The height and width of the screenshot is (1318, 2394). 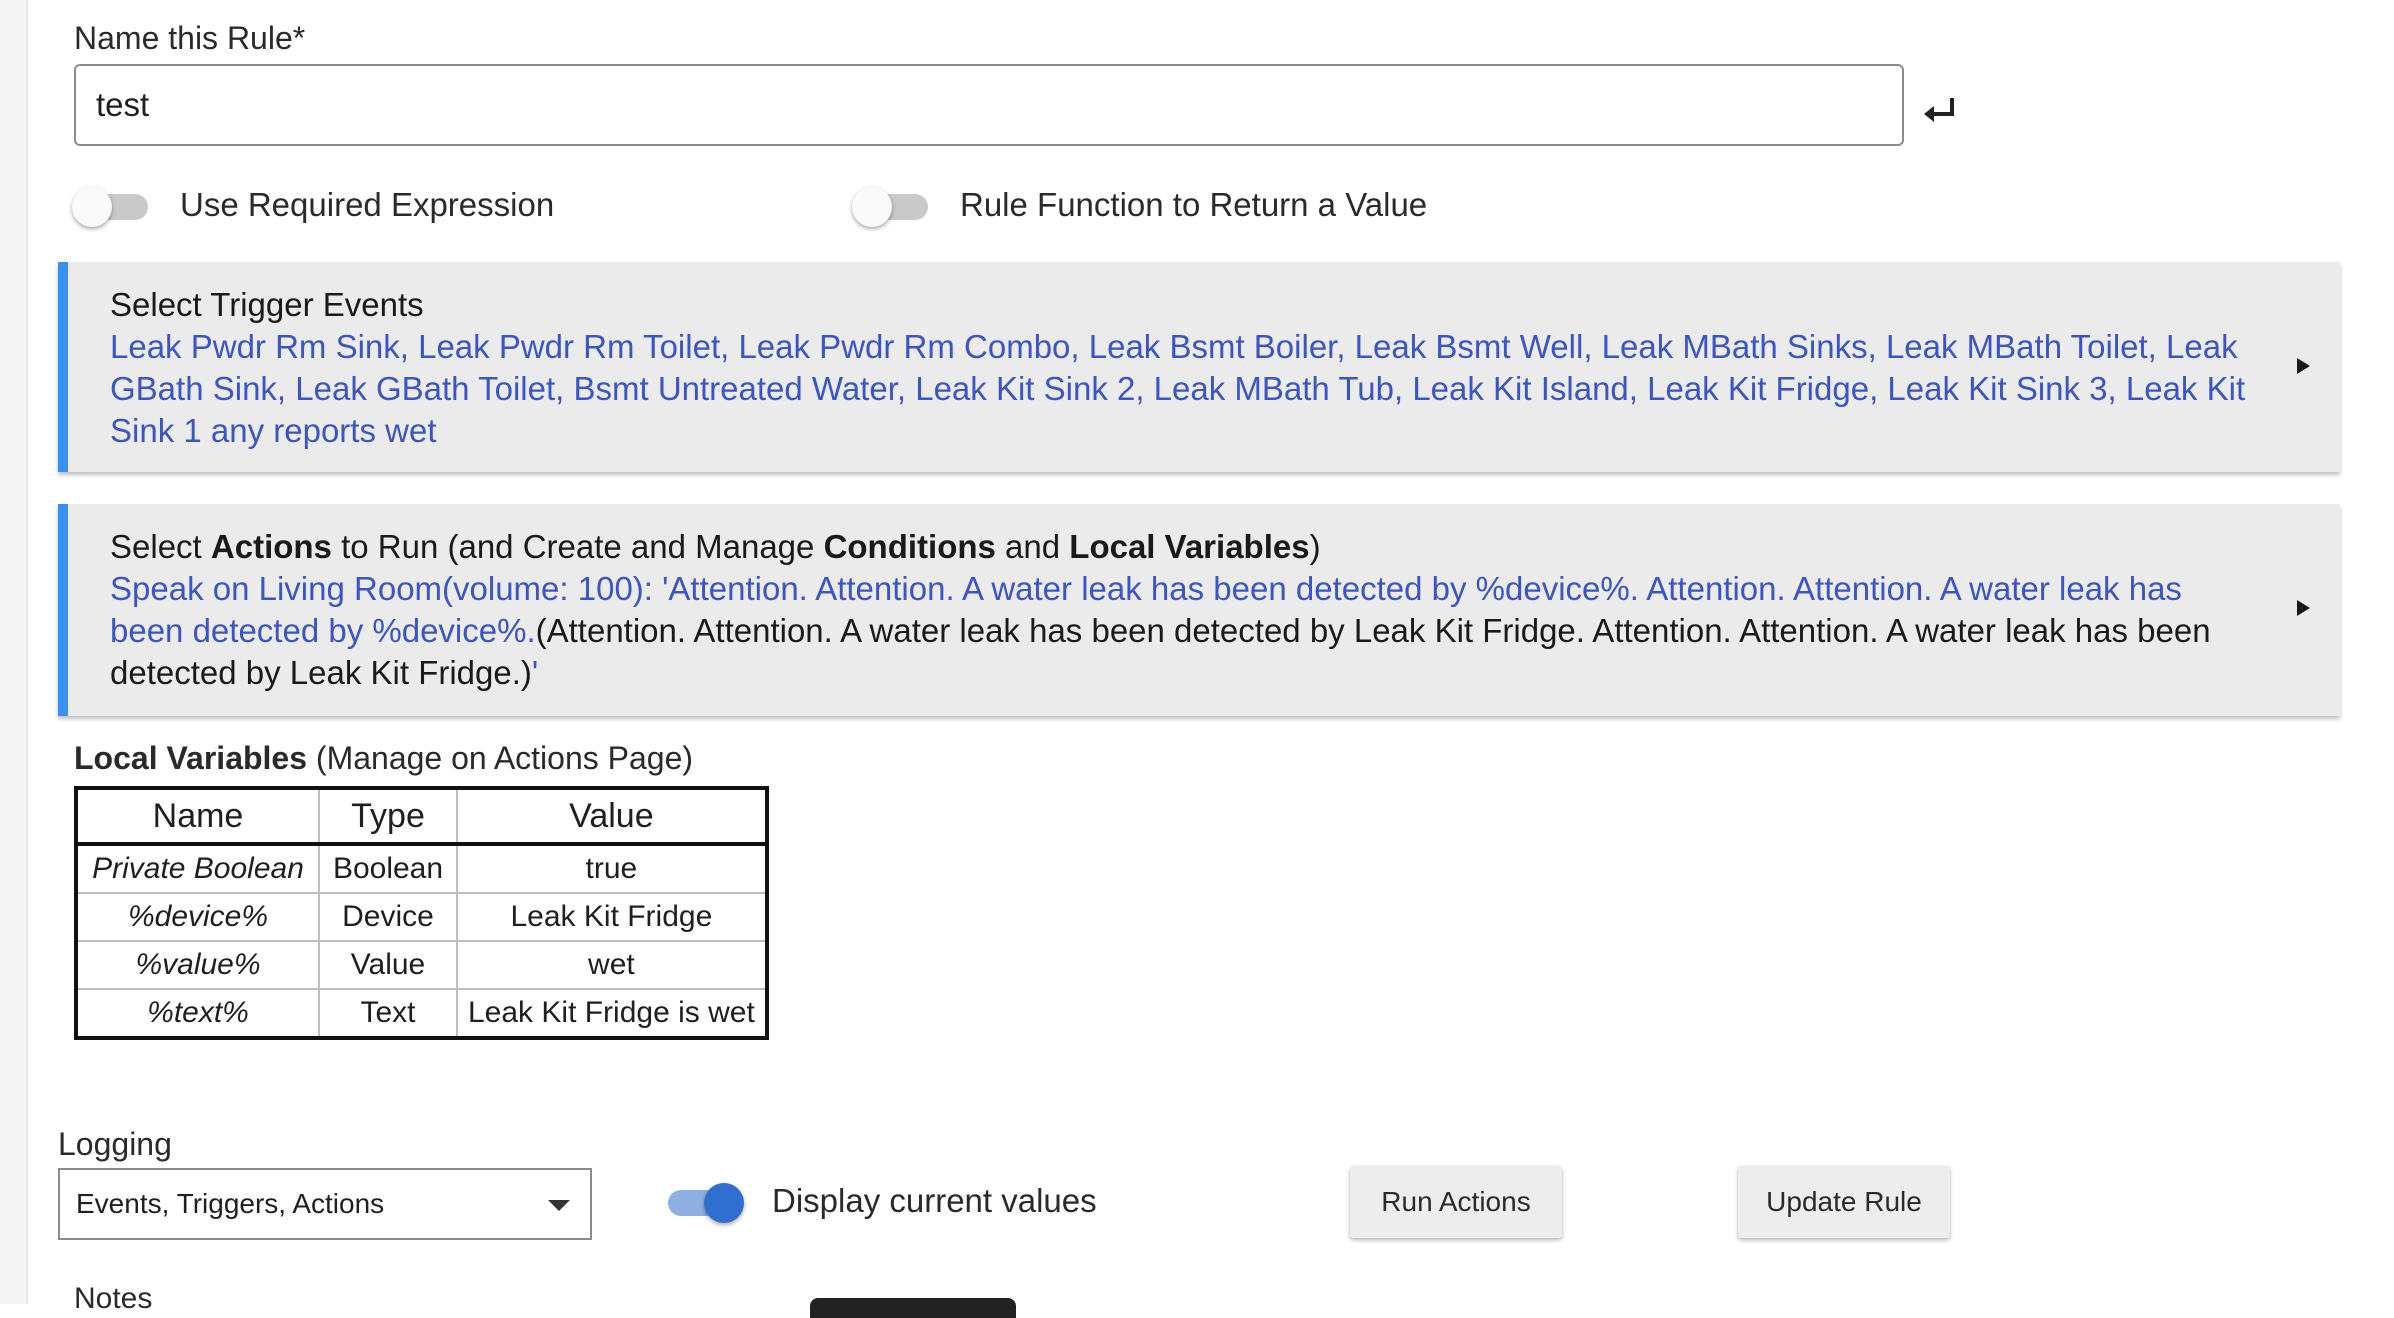 I want to click on var-name: %text%, so click(x=197, y=1013).